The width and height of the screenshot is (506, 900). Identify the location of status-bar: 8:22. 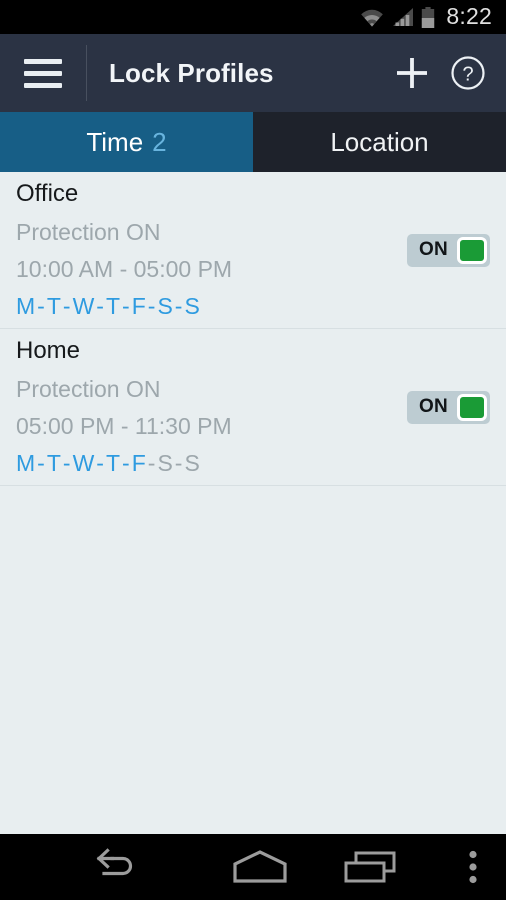
(253, 17).